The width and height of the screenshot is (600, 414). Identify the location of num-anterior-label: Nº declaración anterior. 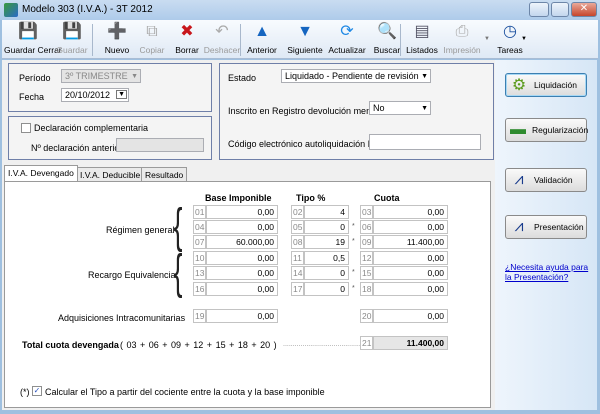
(77, 148).